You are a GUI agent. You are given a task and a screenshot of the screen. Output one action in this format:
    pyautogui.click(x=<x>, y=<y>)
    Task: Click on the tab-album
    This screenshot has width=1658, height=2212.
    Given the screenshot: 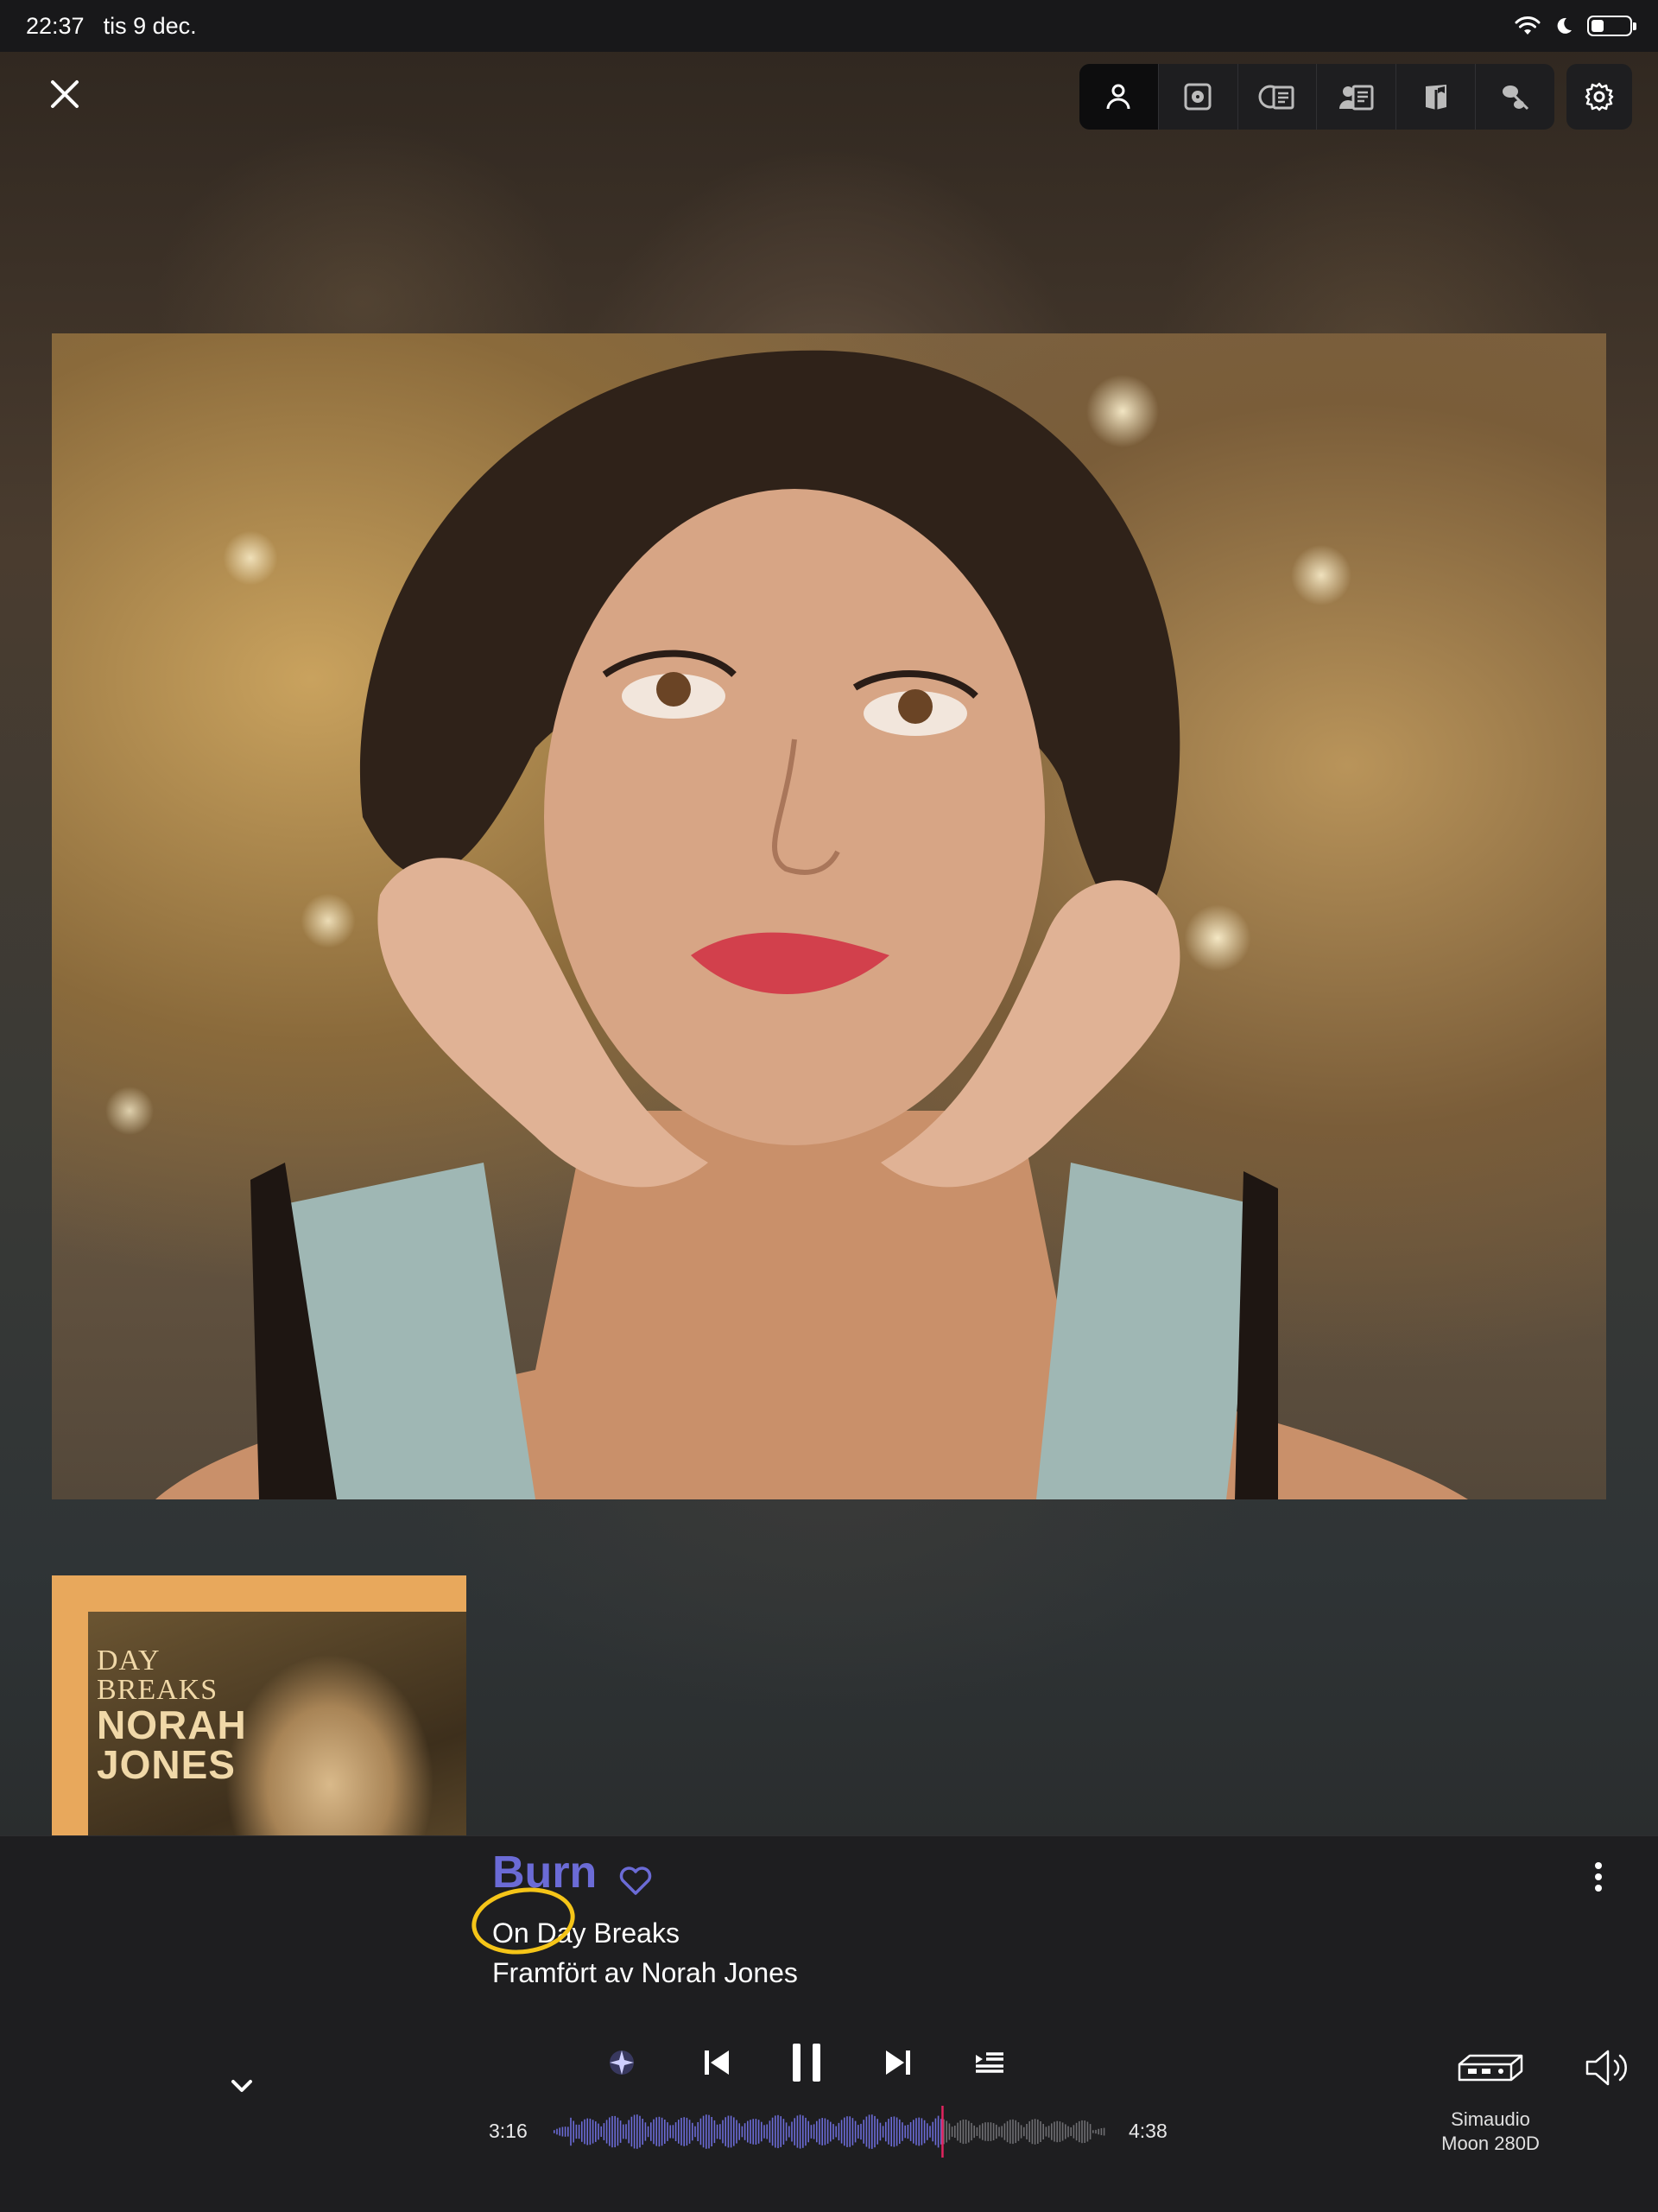 What is the action you would take?
    pyautogui.click(x=1198, y=97)
    